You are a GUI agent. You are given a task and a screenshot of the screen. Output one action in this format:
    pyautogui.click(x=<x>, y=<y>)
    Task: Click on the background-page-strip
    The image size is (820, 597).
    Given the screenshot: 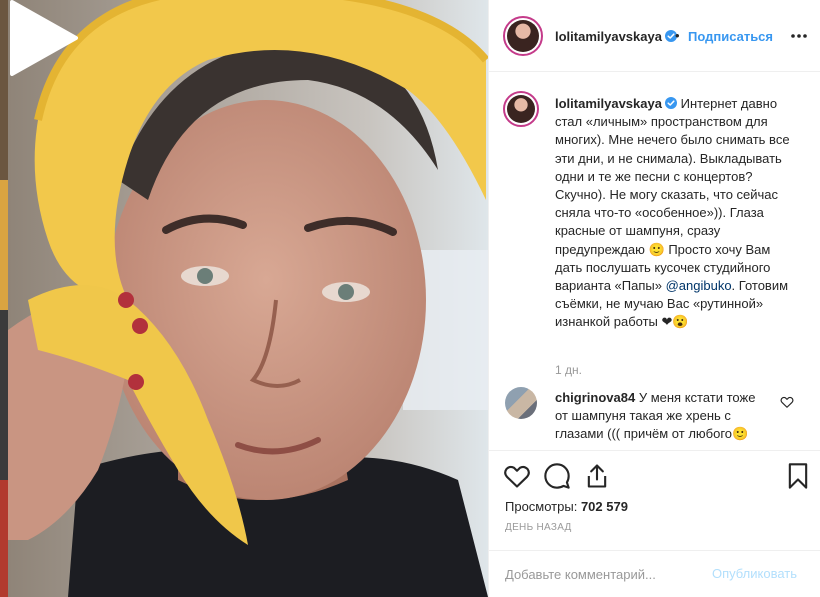 What is the action you would take?
    pyautogui.click(x=4, y=298)
    